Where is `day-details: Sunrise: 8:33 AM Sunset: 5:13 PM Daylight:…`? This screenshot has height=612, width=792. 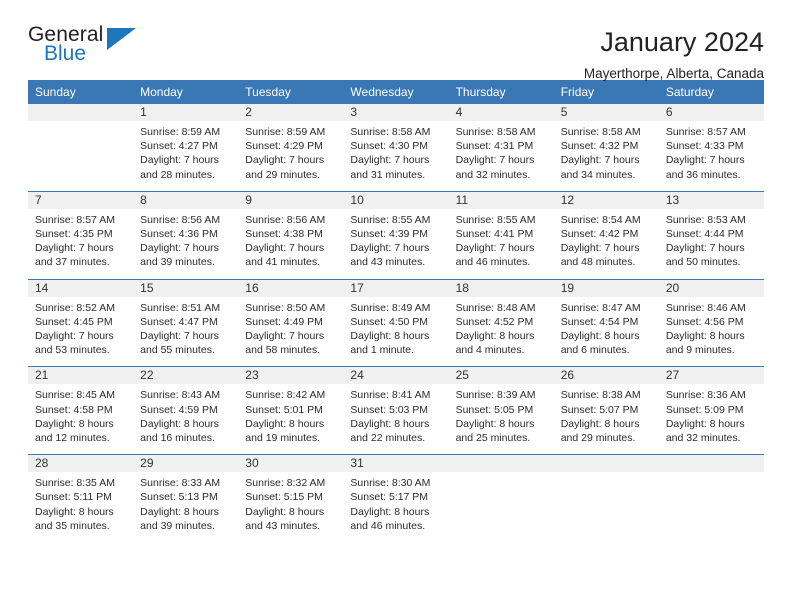
day-details: Sunrise: 8:33 AM Sunset: 5:13 PM Daylight:… is located at coordinates (185, 507).